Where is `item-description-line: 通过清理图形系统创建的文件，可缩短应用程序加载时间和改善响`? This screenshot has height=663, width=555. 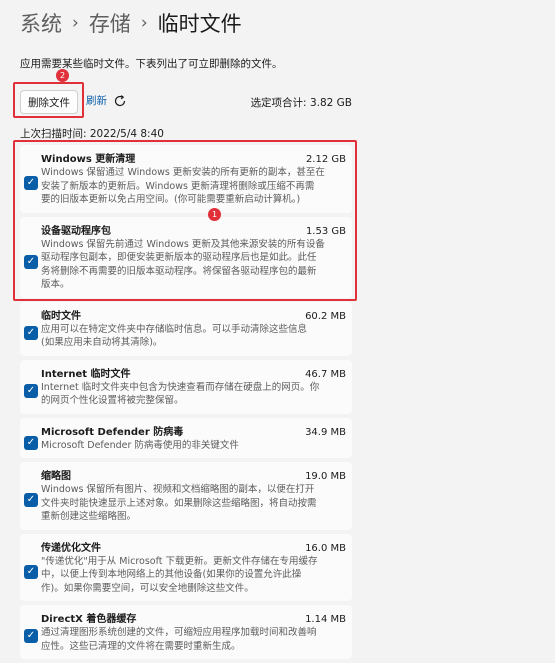 item-description-line: 通过清理图形系统创建的文件，可缩短应用程序加载时间和改善响 is located at coordinates (179, 632).